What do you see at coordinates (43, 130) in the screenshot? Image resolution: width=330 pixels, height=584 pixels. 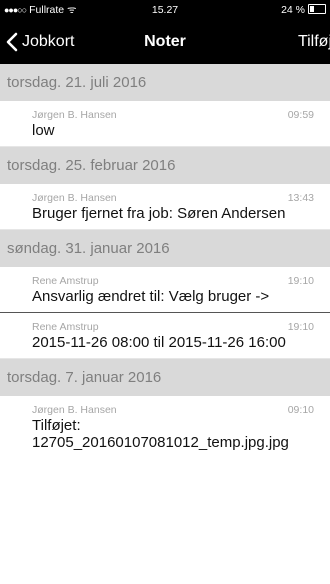 I see `note-text: low` at bounding box center [43, 130].